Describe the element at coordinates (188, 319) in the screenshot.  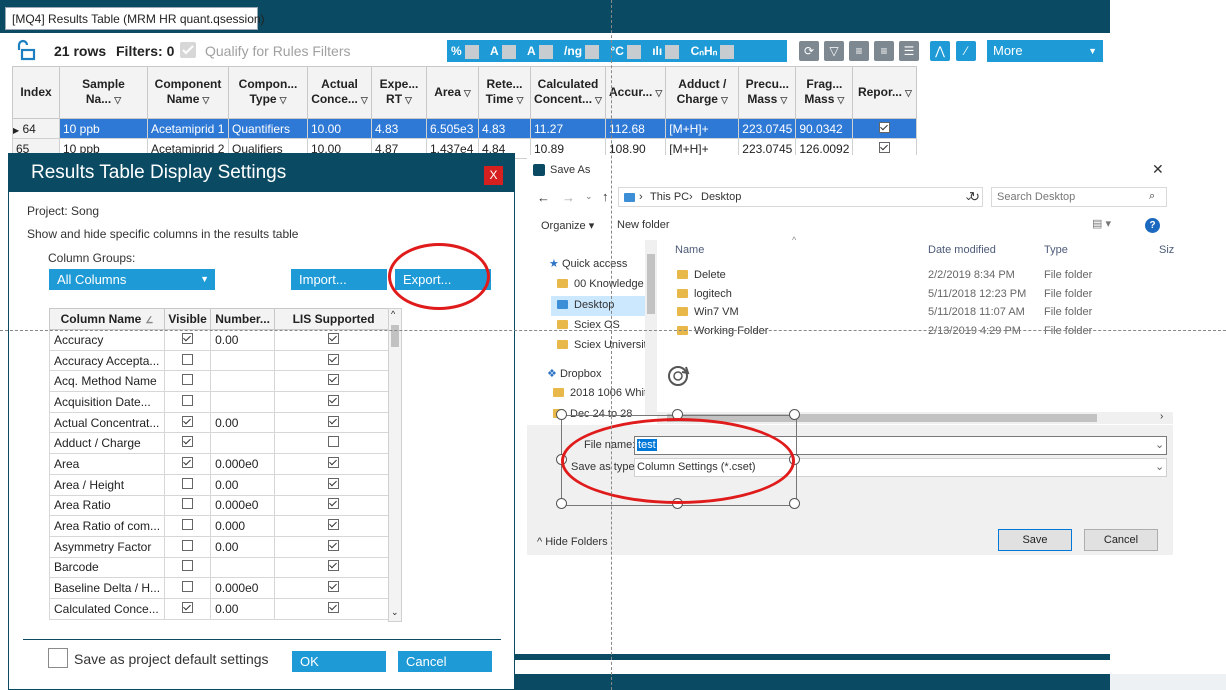
I see `col-visible-header: Visible` at that location.